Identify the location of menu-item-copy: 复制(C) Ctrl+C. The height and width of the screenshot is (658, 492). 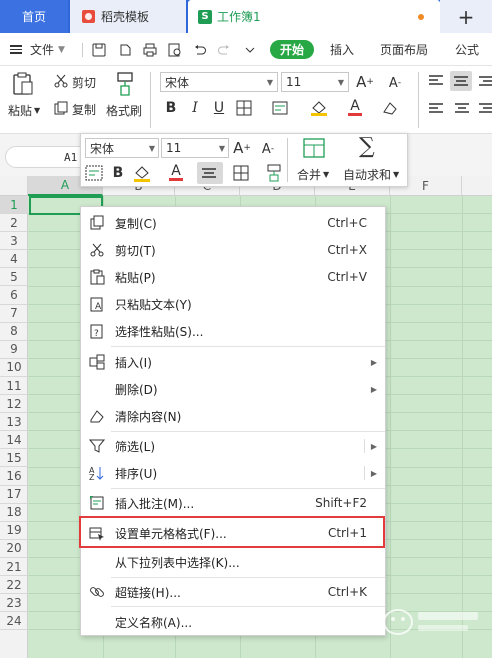
(233, 223).